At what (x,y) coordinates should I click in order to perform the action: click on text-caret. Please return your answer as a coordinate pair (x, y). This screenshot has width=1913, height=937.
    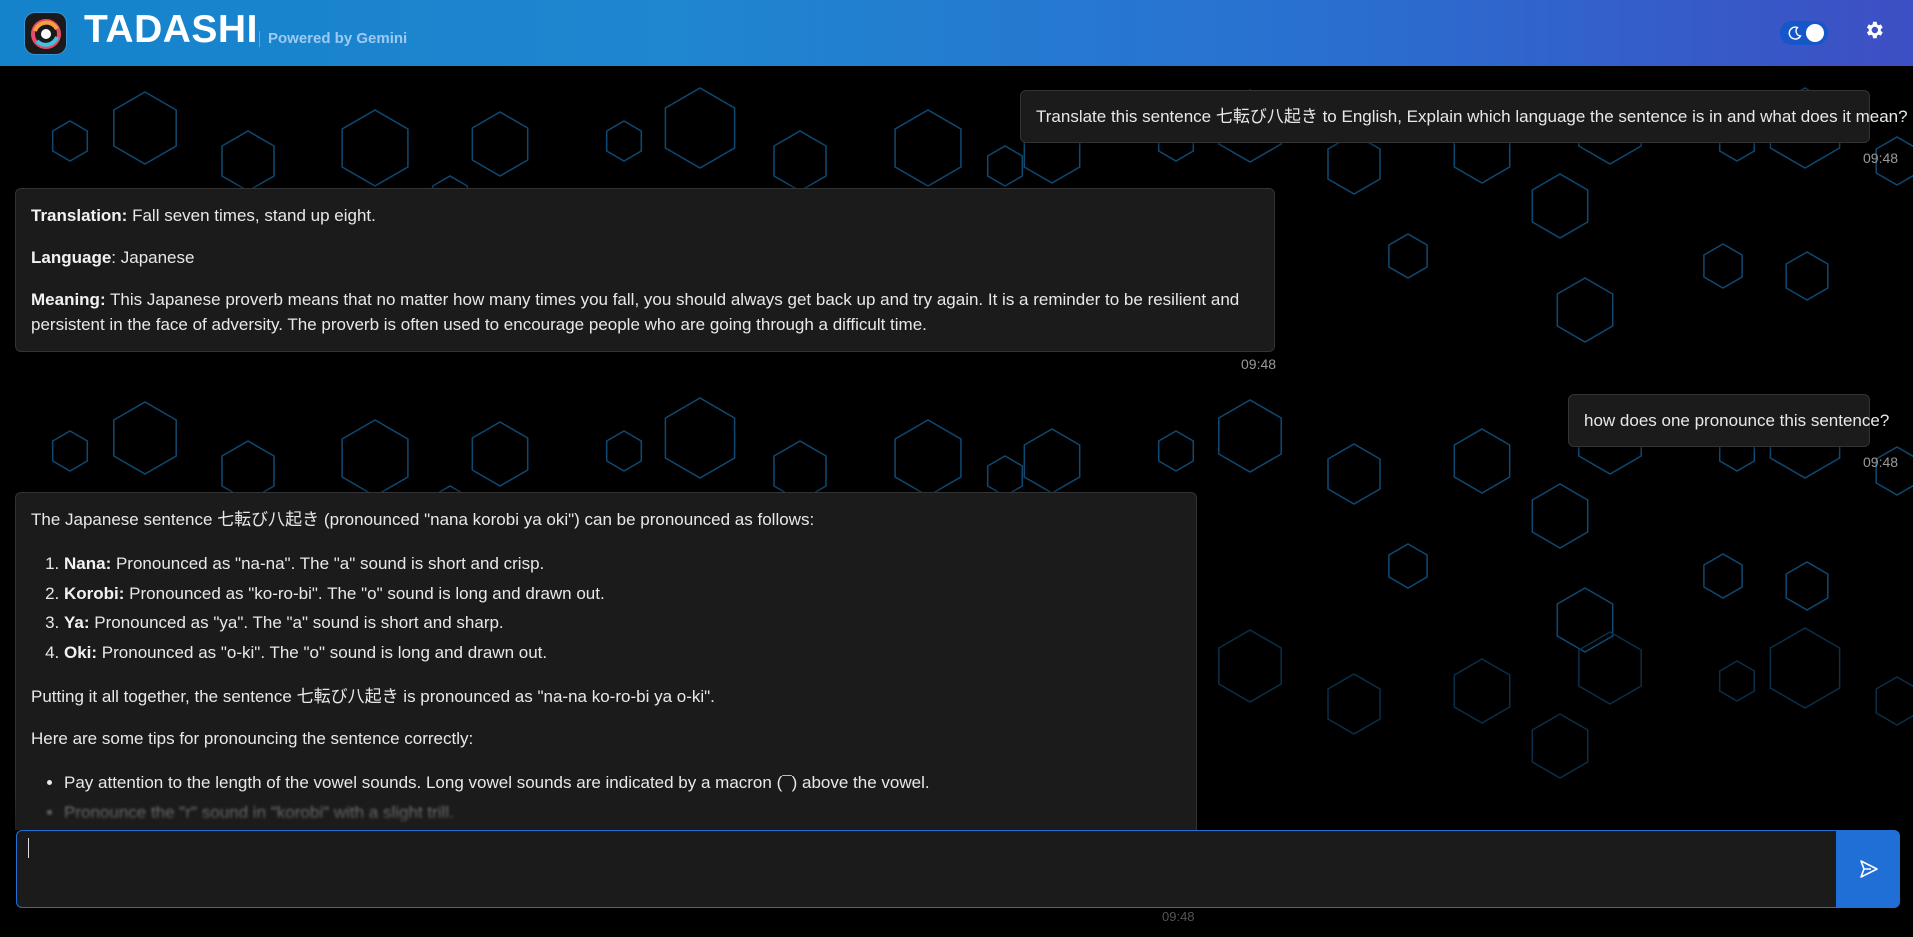
    Looking at the image, I should click on (28, 848).